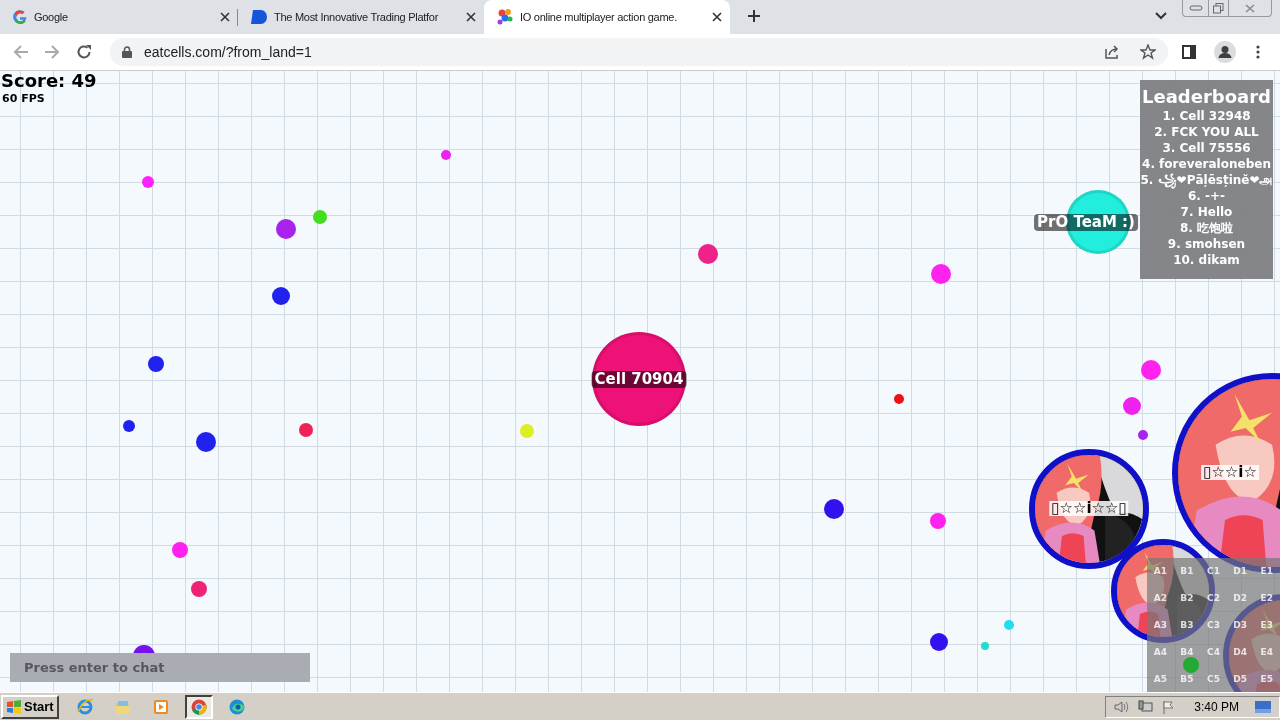 The image size is (1280, 720). Describe the element at coordinates (1206, 148) in the screenshot. I see `leaderboard-entry: 3. Cell 75556` at that location.